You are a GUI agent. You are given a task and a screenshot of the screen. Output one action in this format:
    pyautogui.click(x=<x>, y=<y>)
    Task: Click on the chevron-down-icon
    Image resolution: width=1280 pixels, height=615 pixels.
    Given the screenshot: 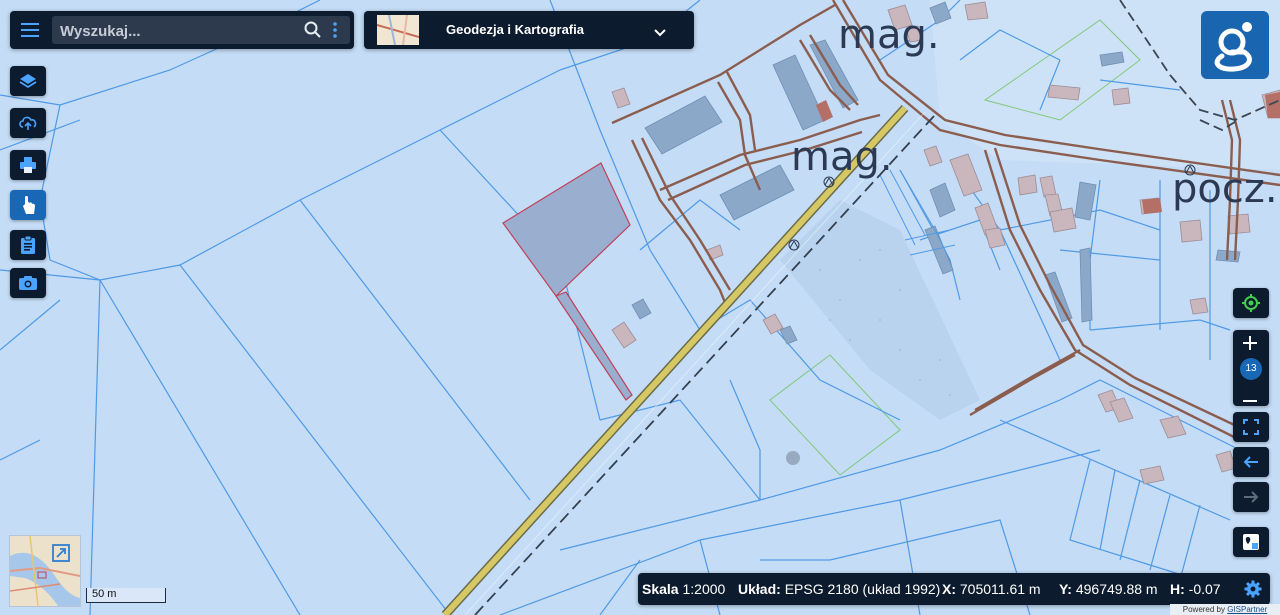 What is the action you would take?
    pyautogui.click(x=660, y=33)
    